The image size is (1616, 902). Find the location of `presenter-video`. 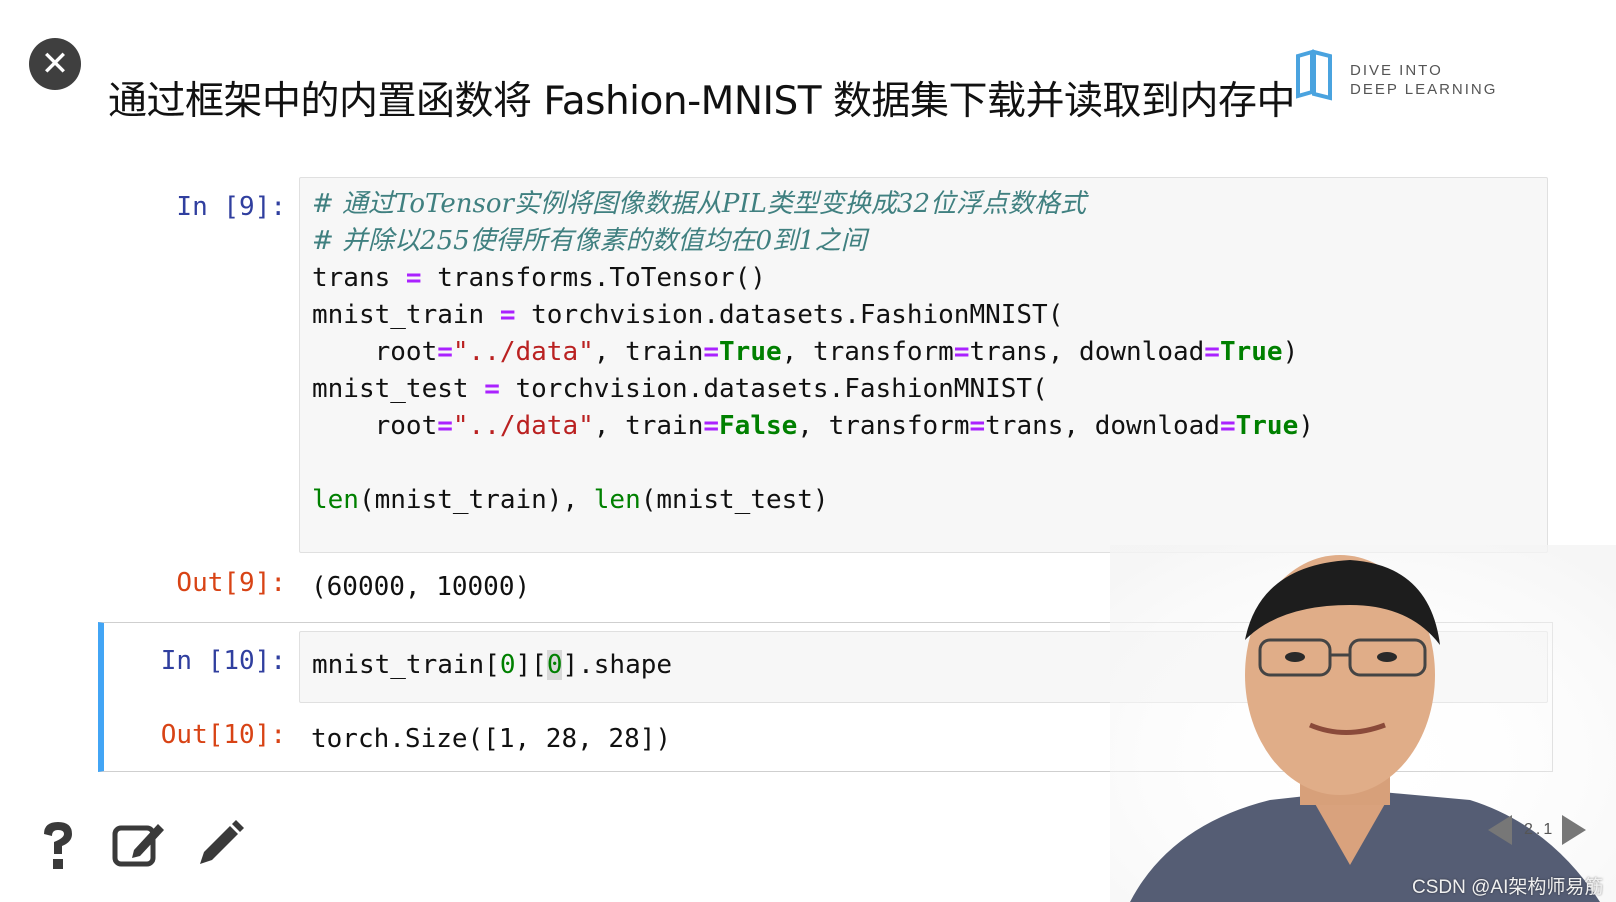

presenter-video is located at coordinates (1363, 723).